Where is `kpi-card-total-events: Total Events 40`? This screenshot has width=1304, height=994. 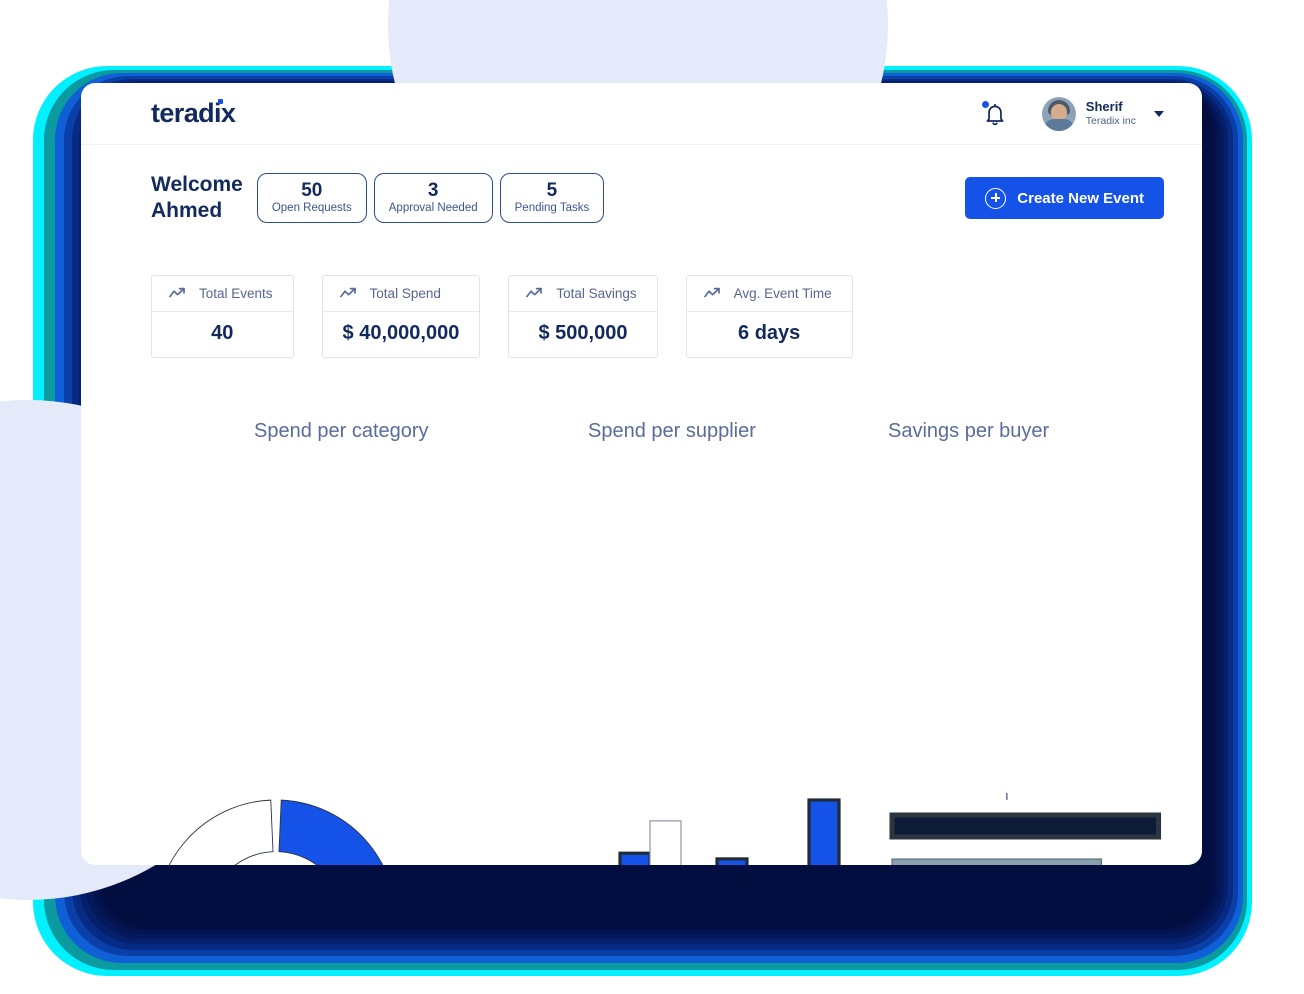
kpi-card-total-events: Total Events 40 is located at coordinates (222, 316).